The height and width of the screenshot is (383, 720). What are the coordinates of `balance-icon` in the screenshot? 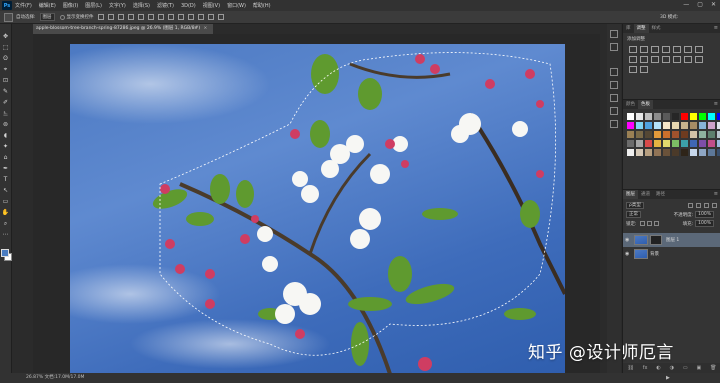 It's located at (699, 49).